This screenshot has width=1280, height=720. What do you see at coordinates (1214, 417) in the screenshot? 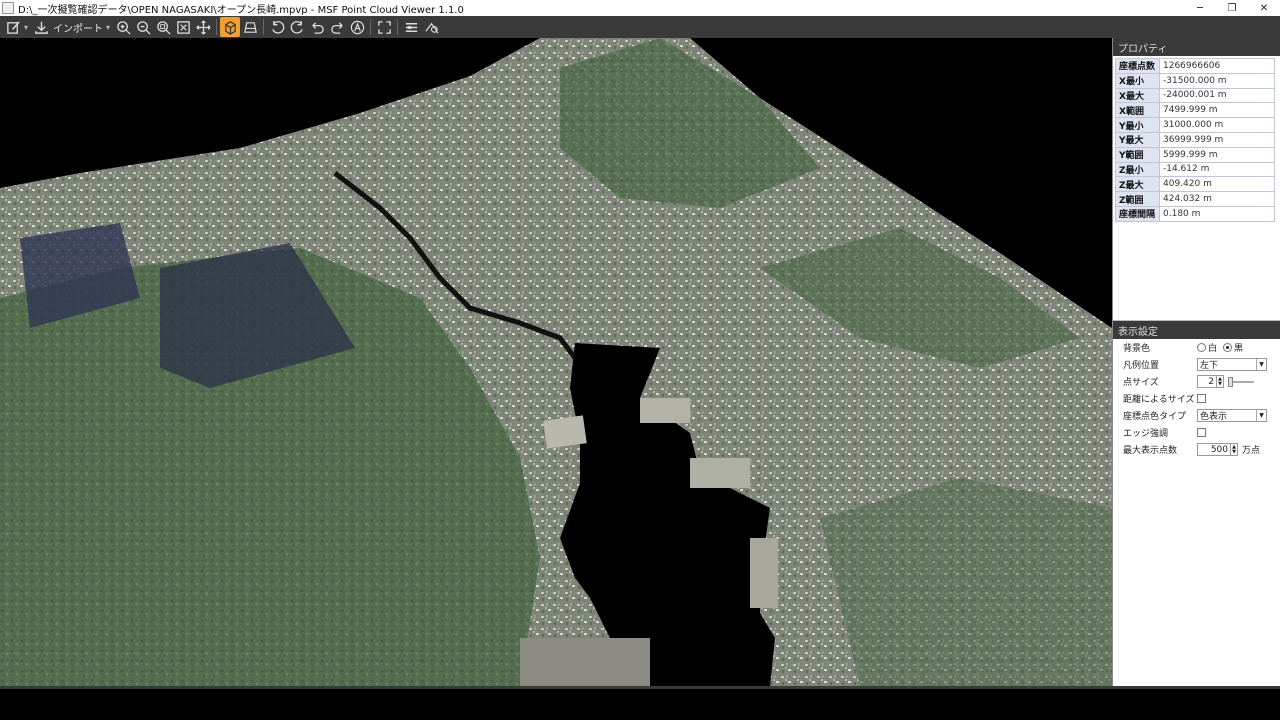
I see `point-color-type-value: 色表示` at bounding box center [1214, 417].